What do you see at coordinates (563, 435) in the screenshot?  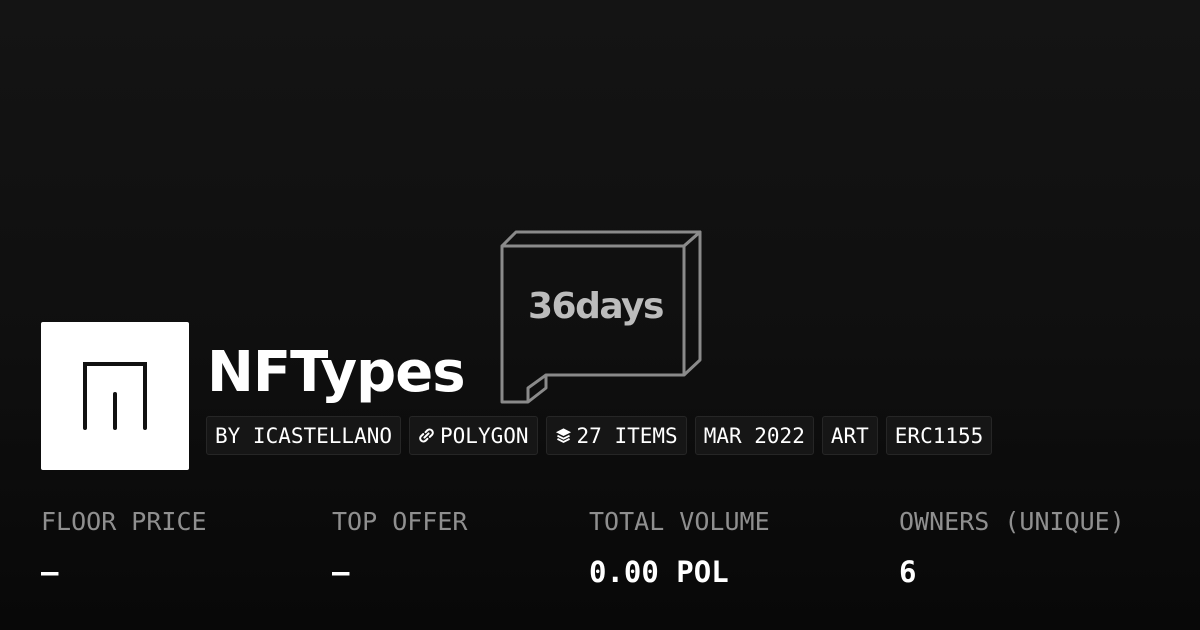 I see `layers-icon` at bounding box center [563, 435].